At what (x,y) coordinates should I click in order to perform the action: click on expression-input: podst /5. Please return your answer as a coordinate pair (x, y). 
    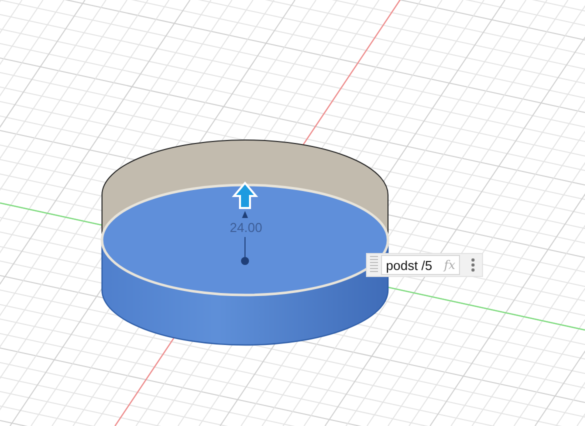
    Looking at the image, I should click on (412, 265).